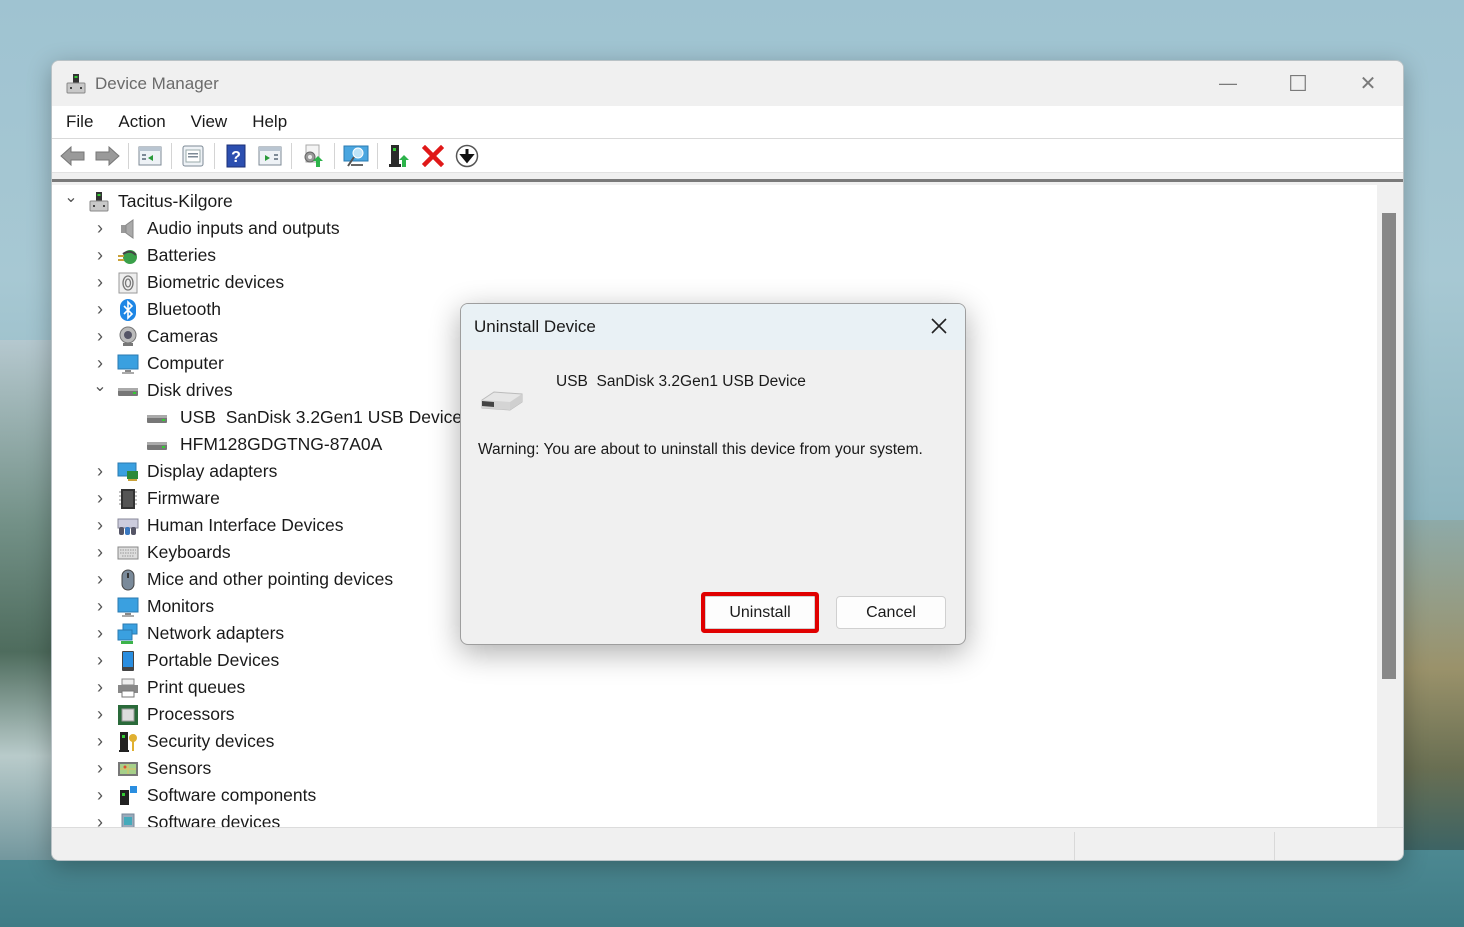 The width and height of the screenshot is (1464, 927). I want to click on tree-item-label: Cameras, so click(182, 336).